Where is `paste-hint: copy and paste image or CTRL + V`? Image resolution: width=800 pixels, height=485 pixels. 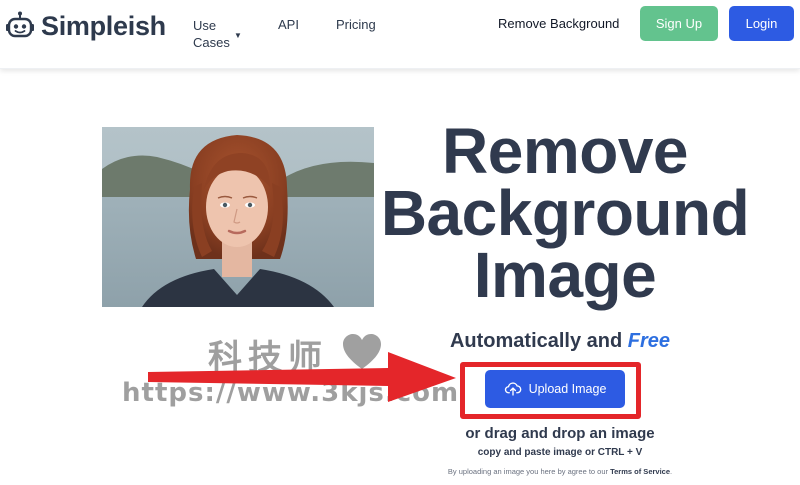 paste-hint: copy and paste image or CTRL + V is located at coordinates (560, 452).